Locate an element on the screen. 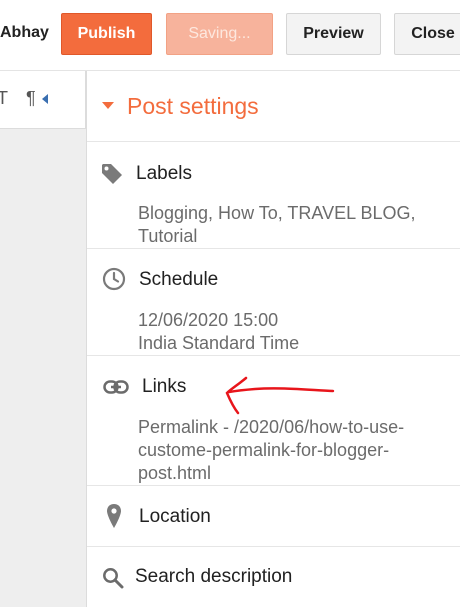  links-title: Links is located at coordinates (164, 386).